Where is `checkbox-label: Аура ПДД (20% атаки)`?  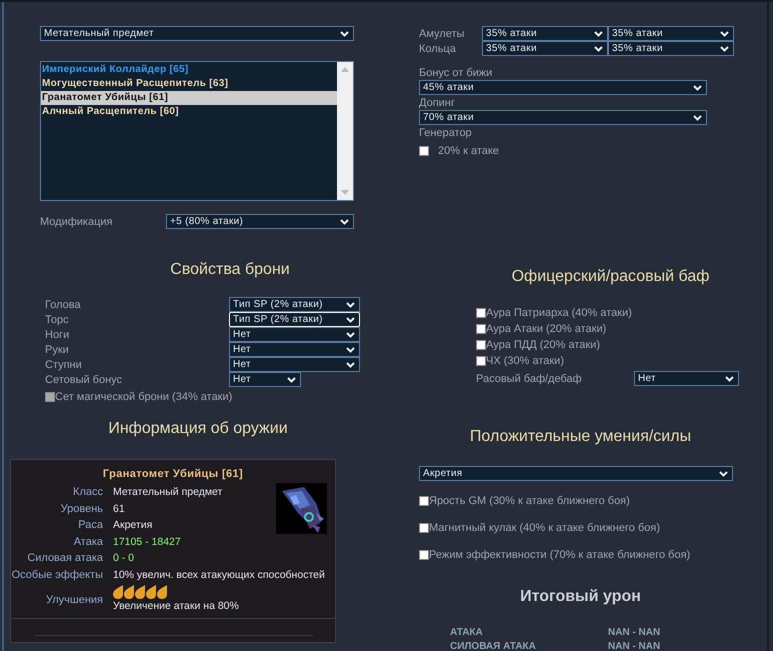 checkbox-label: Аура ПДД (20% атаки) is located at coordinates (543, 344).